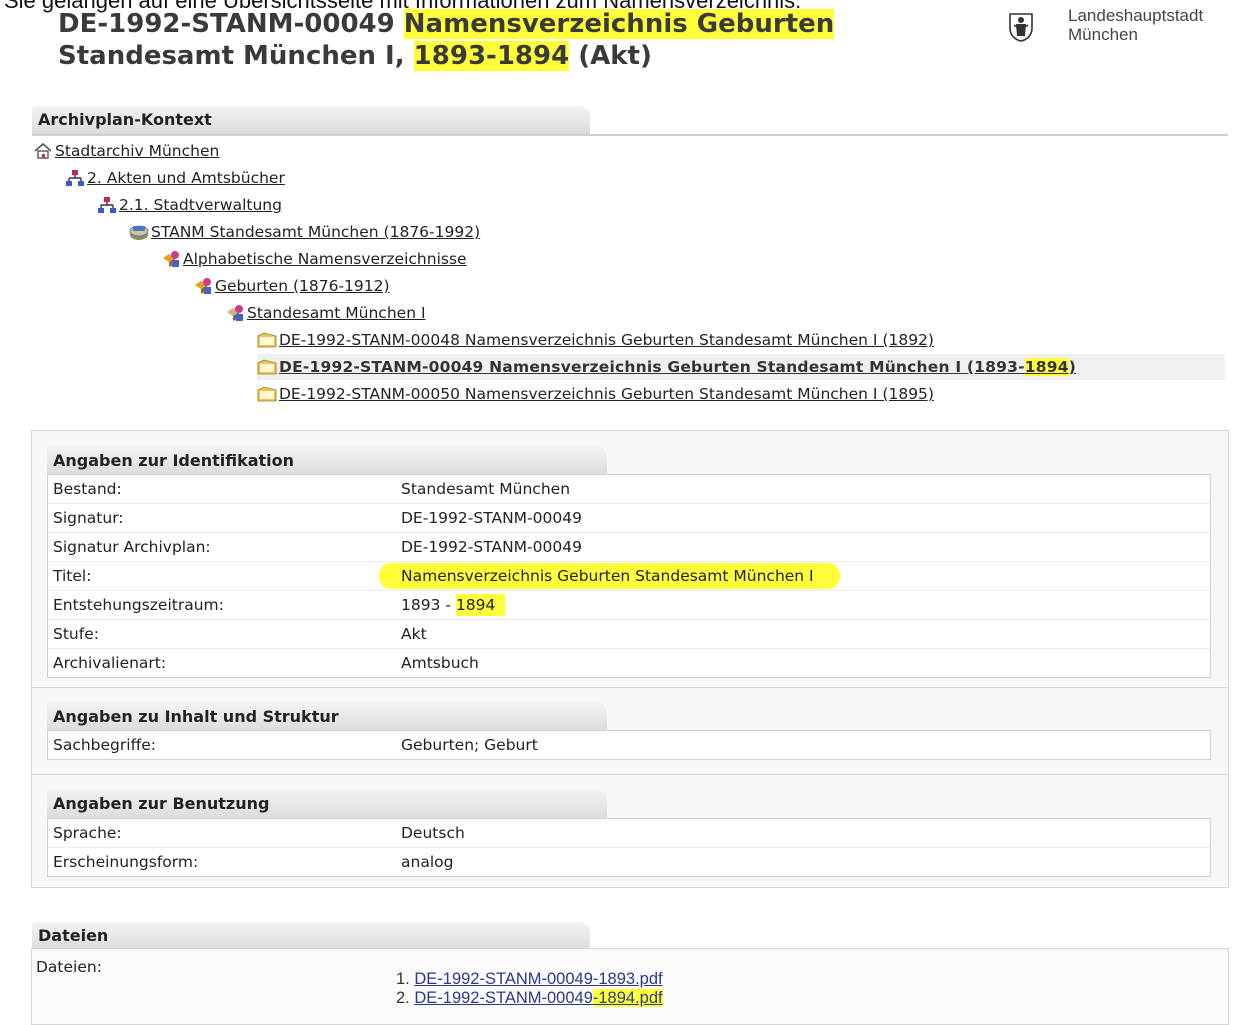 The image size is (1248, 1025). I want to click on field-label: Sprache:, so click(87, 833).